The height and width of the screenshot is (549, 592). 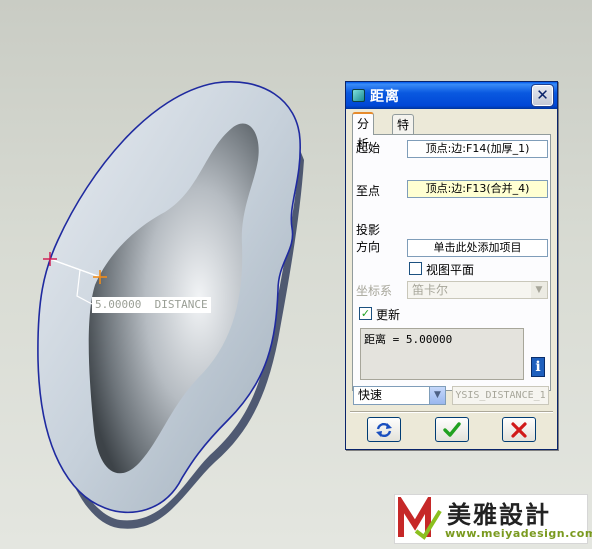 What do you see at coordinates (151, 305) in the screenshot?
I see `distance-dimension-label: 5.00000 DISTANCE` at bounding box center [151, 305].